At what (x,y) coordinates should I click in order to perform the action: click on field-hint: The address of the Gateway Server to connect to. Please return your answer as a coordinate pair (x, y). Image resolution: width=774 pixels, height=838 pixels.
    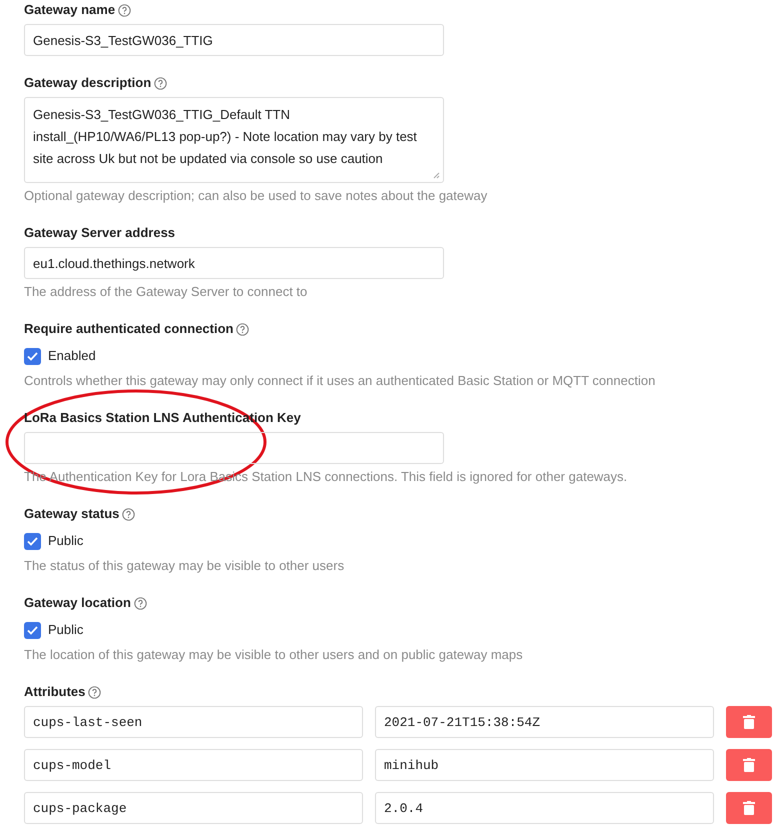
    Looking at the image, I should click on (166, 292).